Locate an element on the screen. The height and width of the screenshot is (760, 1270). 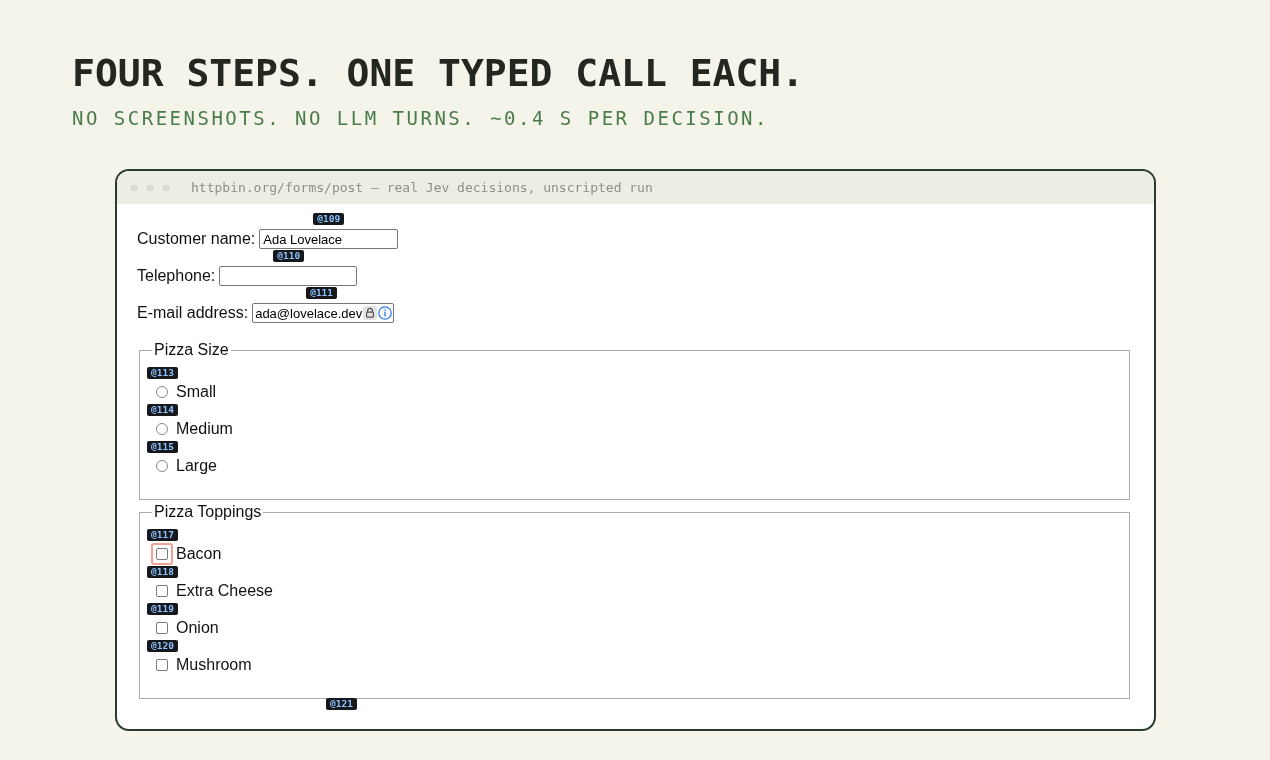
ref-tag: @114 is located at coordinates (162, 410).